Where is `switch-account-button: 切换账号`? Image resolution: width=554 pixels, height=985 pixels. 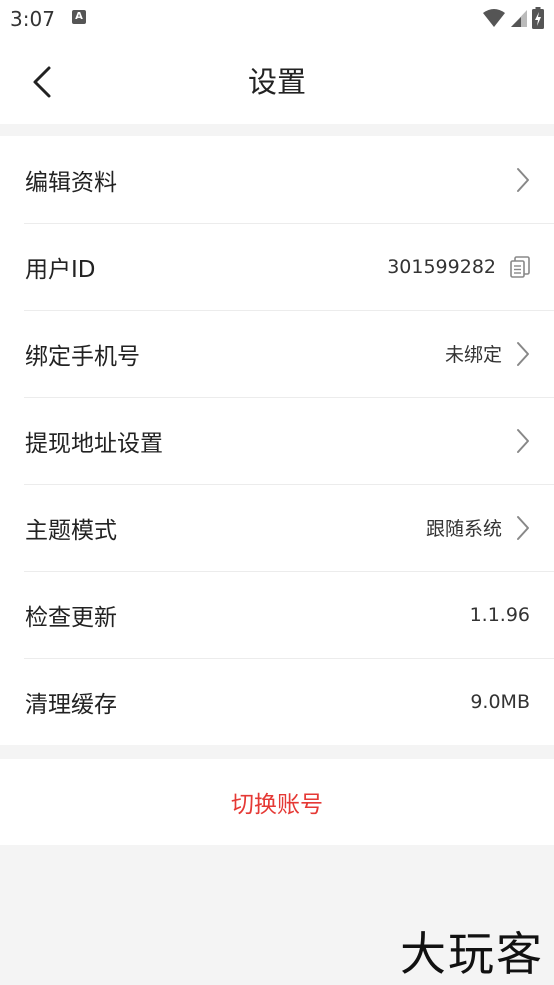
switch-account-button: 切换账号 is located at coordinates (277, 802).